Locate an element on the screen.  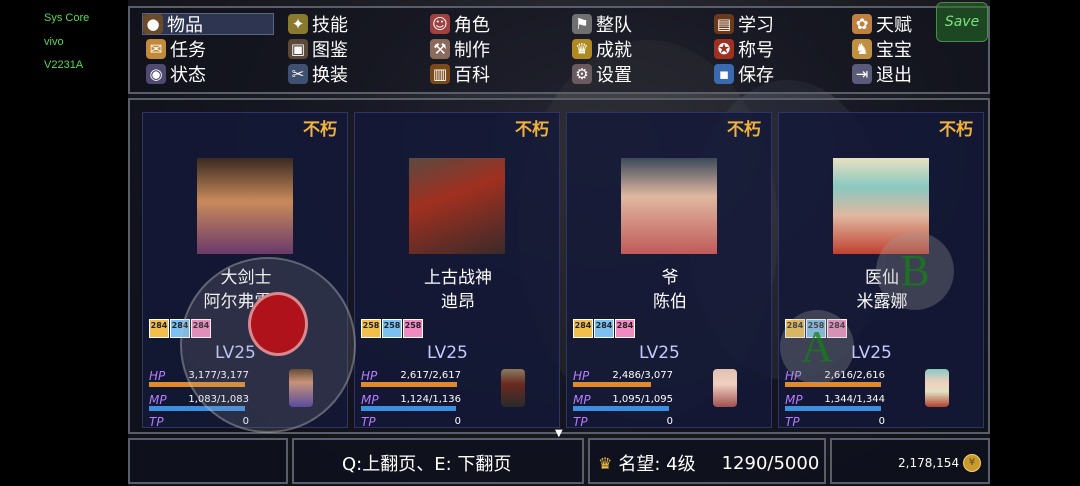
reputation-display: ♛ 名望: 4级 1290/5000 is located at coordinates (708, 463).